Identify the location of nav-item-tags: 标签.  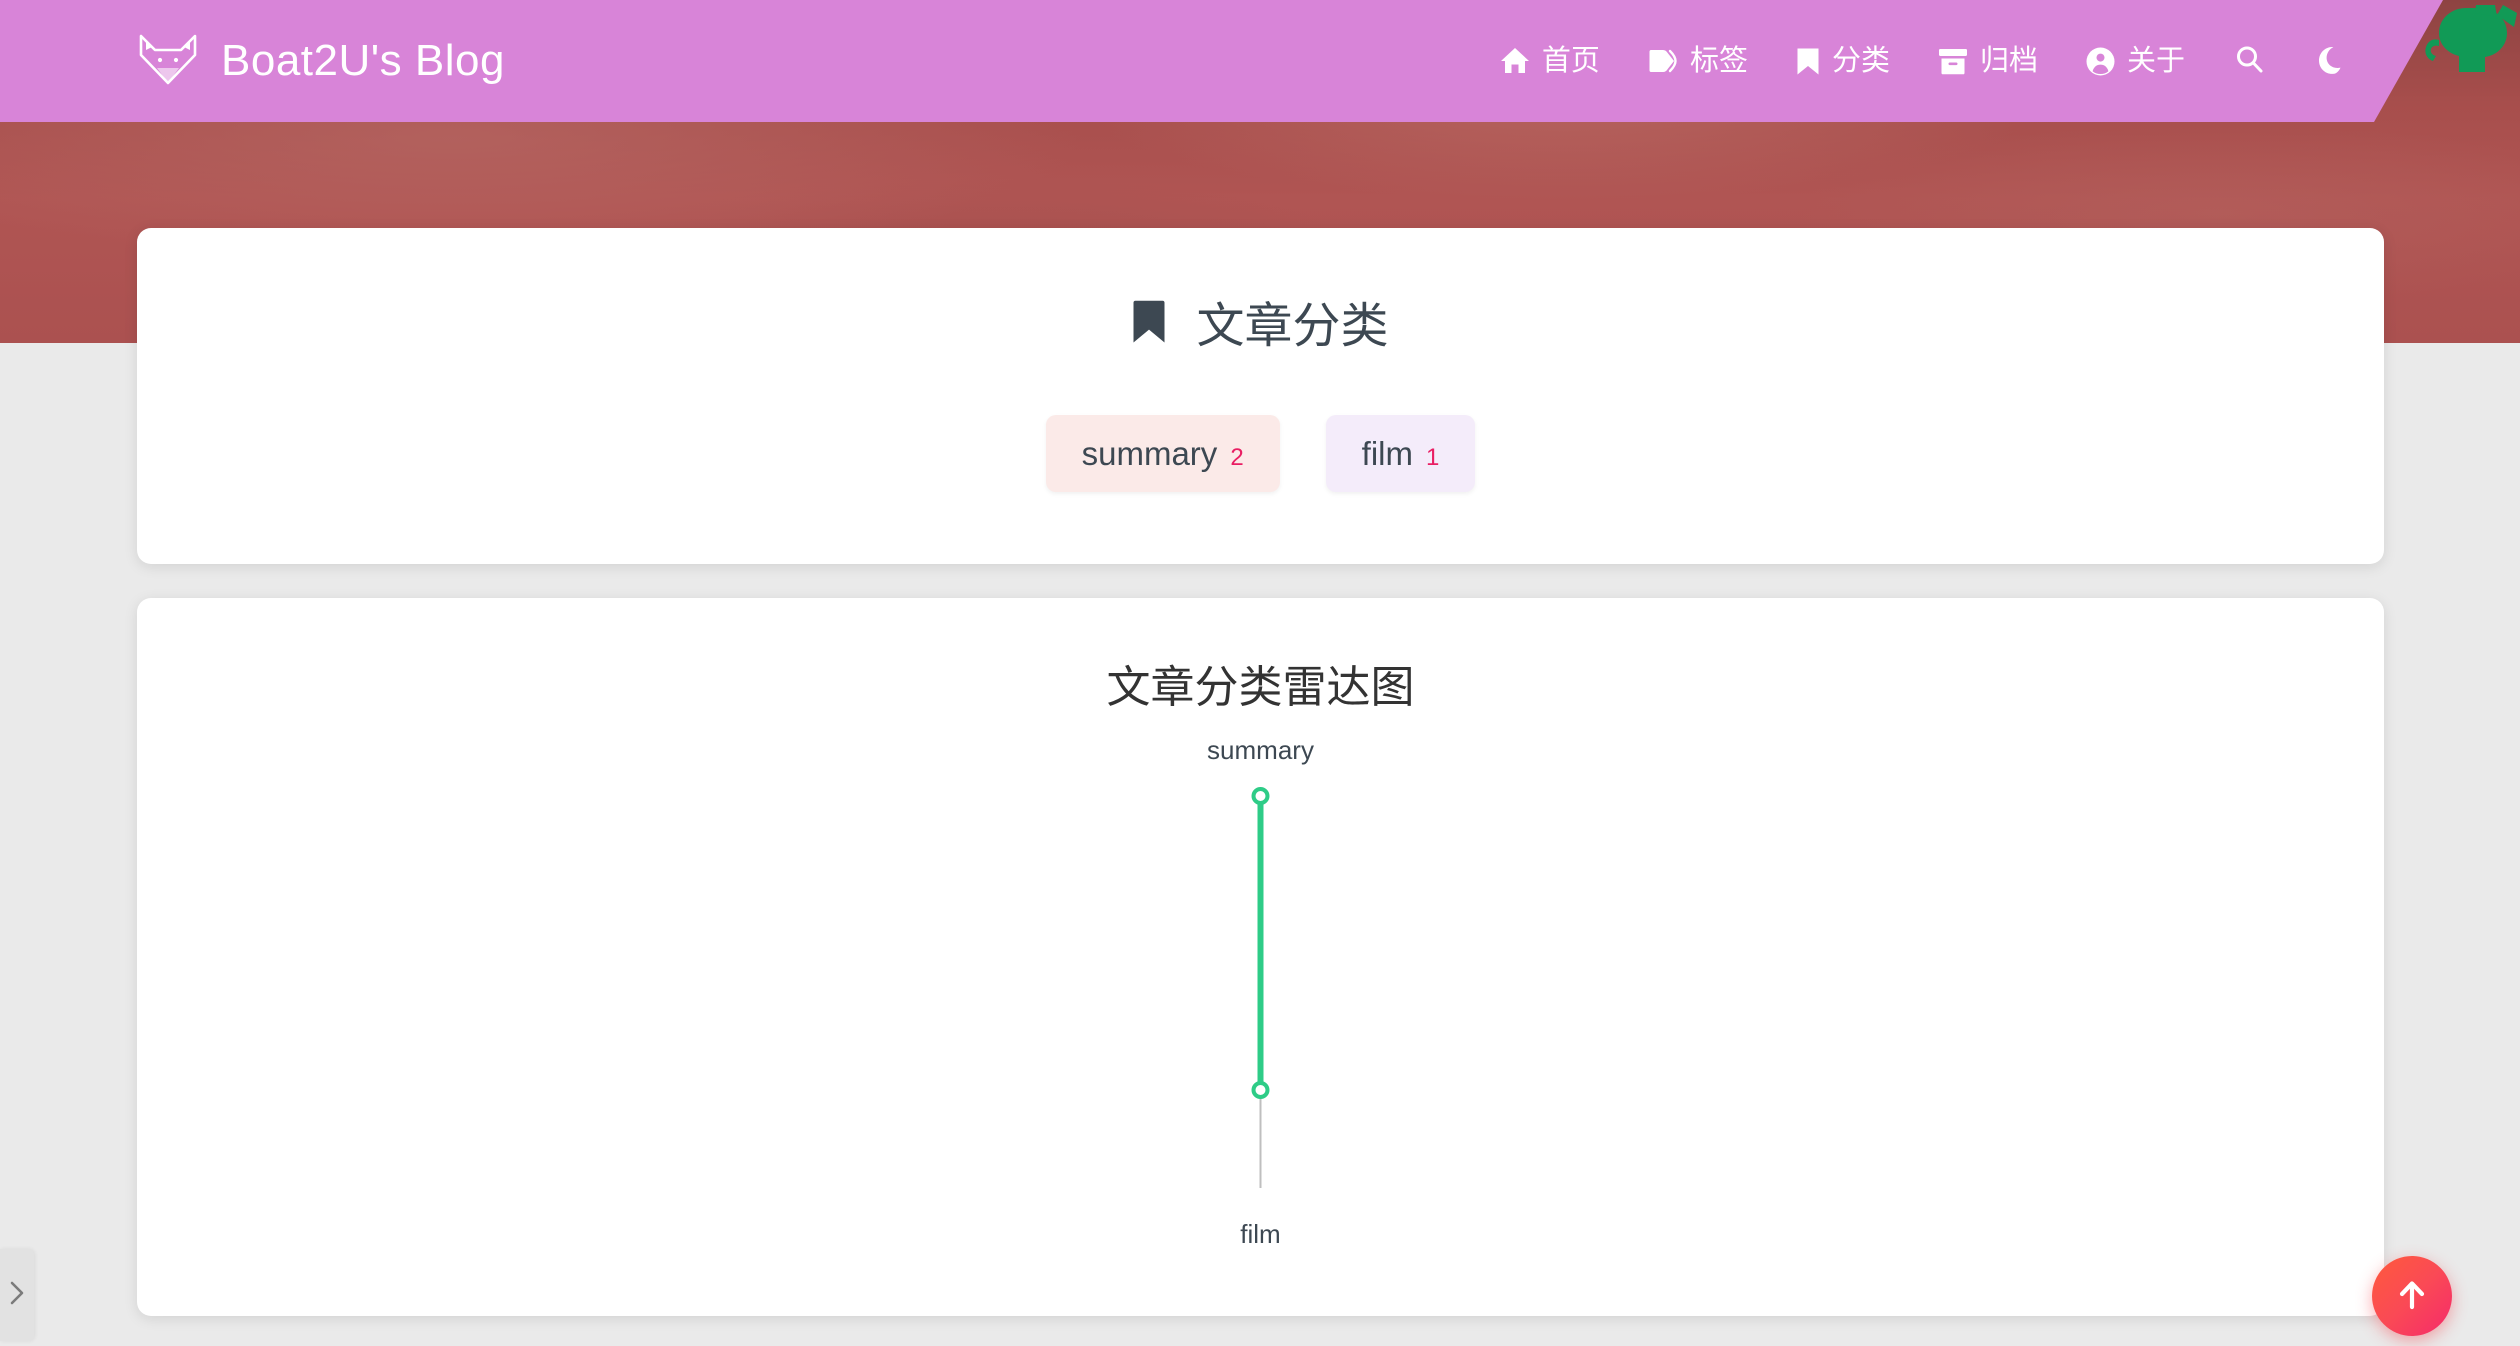
(1698, 60).